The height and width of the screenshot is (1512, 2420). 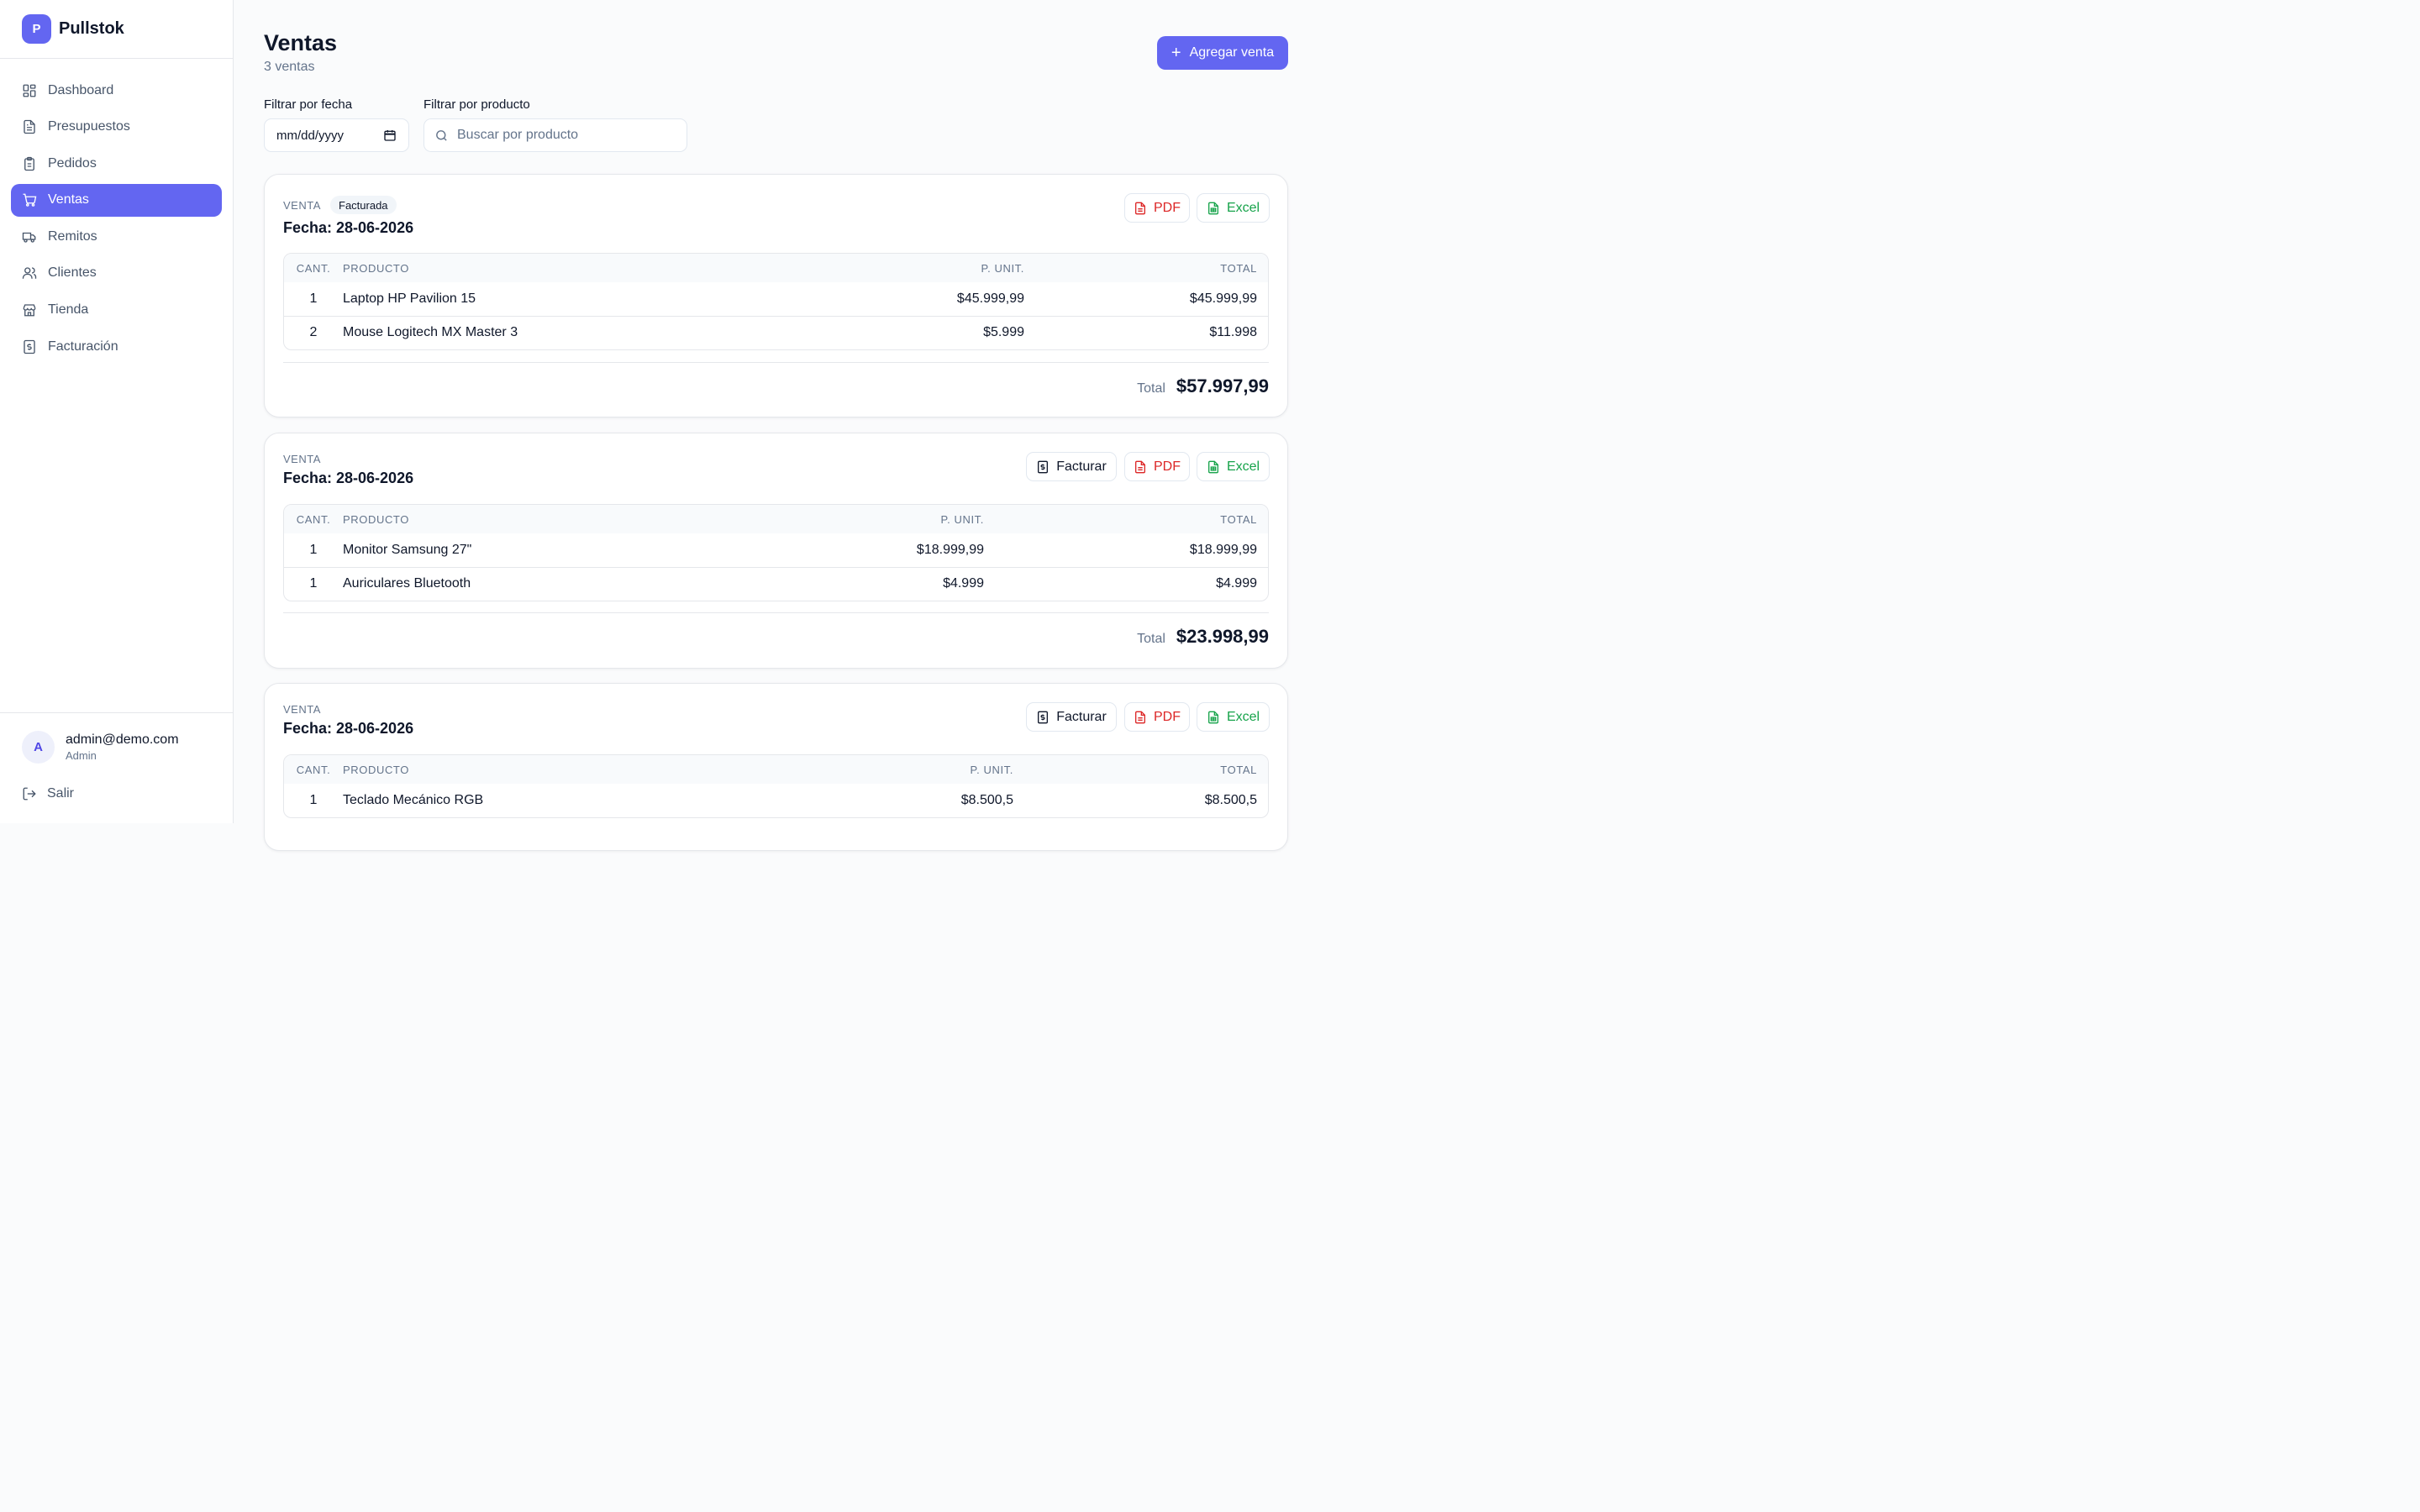 What do you see at coordinates (1223, 549) in the screenshot?
I see `item-total: $18.999,99` at bounding box center [1223, 549].